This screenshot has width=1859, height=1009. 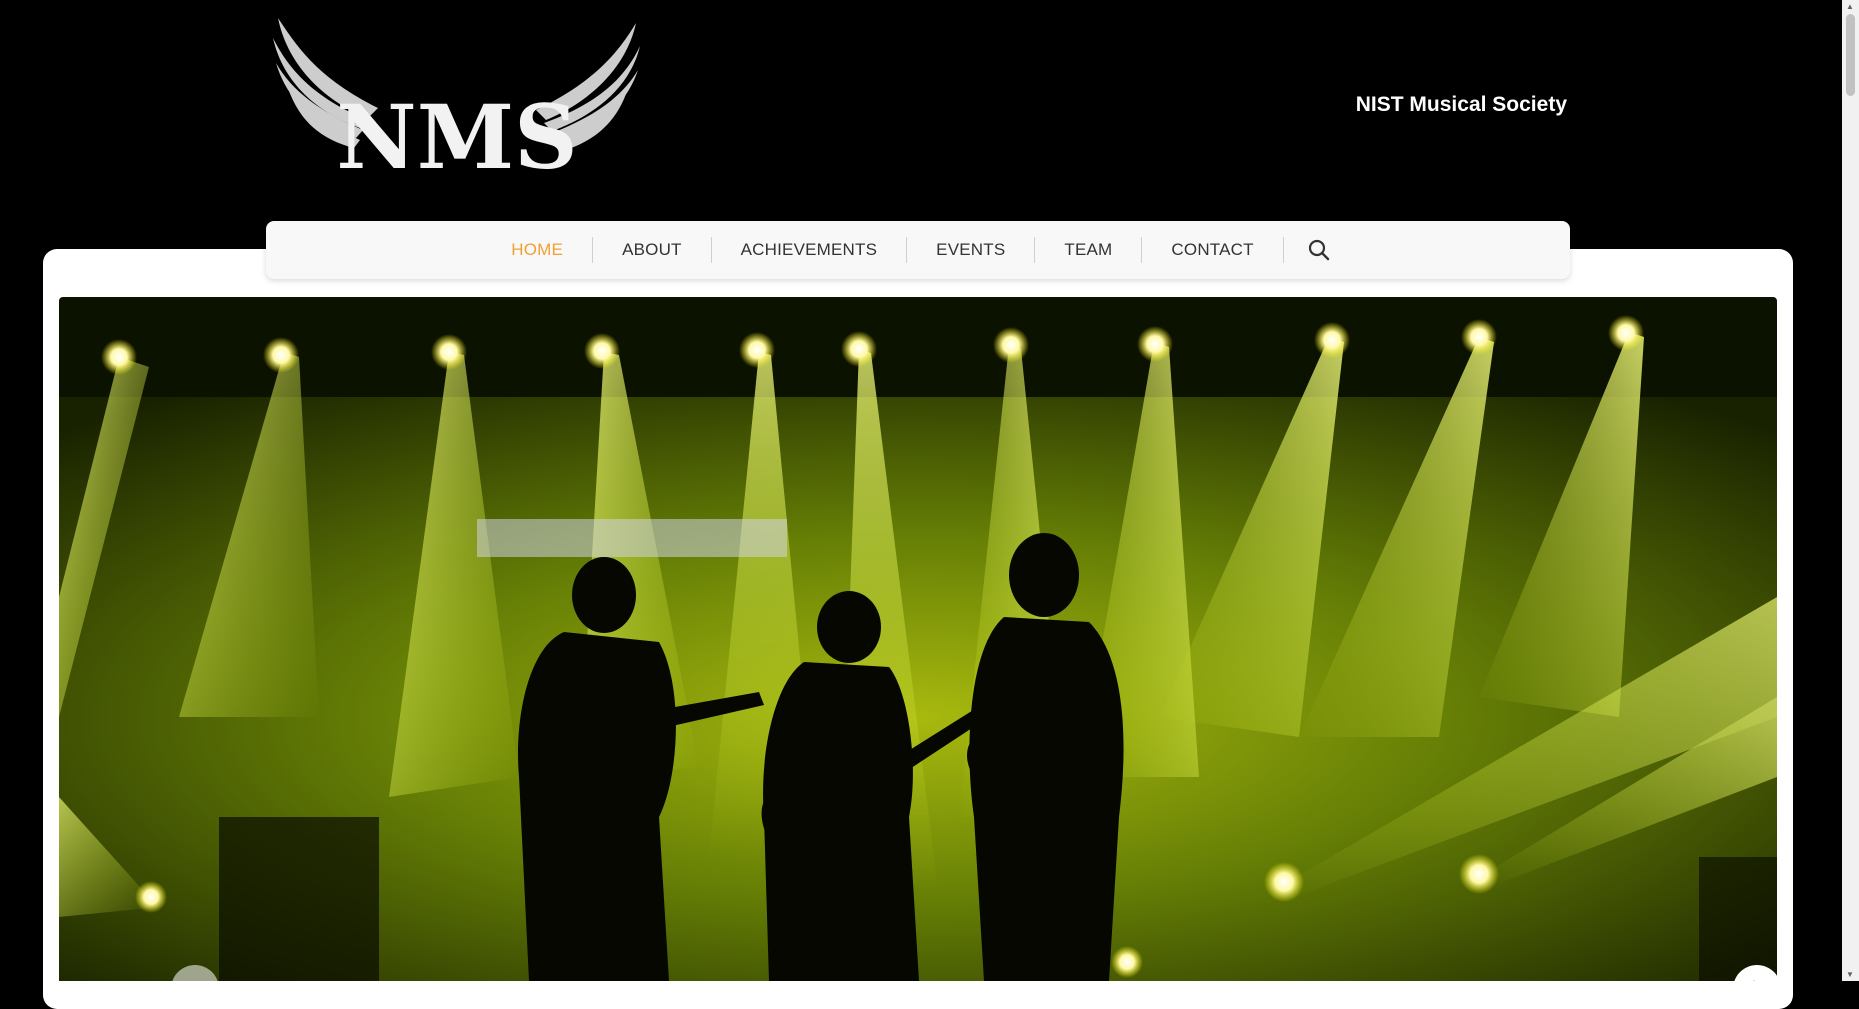 I want to click on search-icon, so click(x=1318, y=250).